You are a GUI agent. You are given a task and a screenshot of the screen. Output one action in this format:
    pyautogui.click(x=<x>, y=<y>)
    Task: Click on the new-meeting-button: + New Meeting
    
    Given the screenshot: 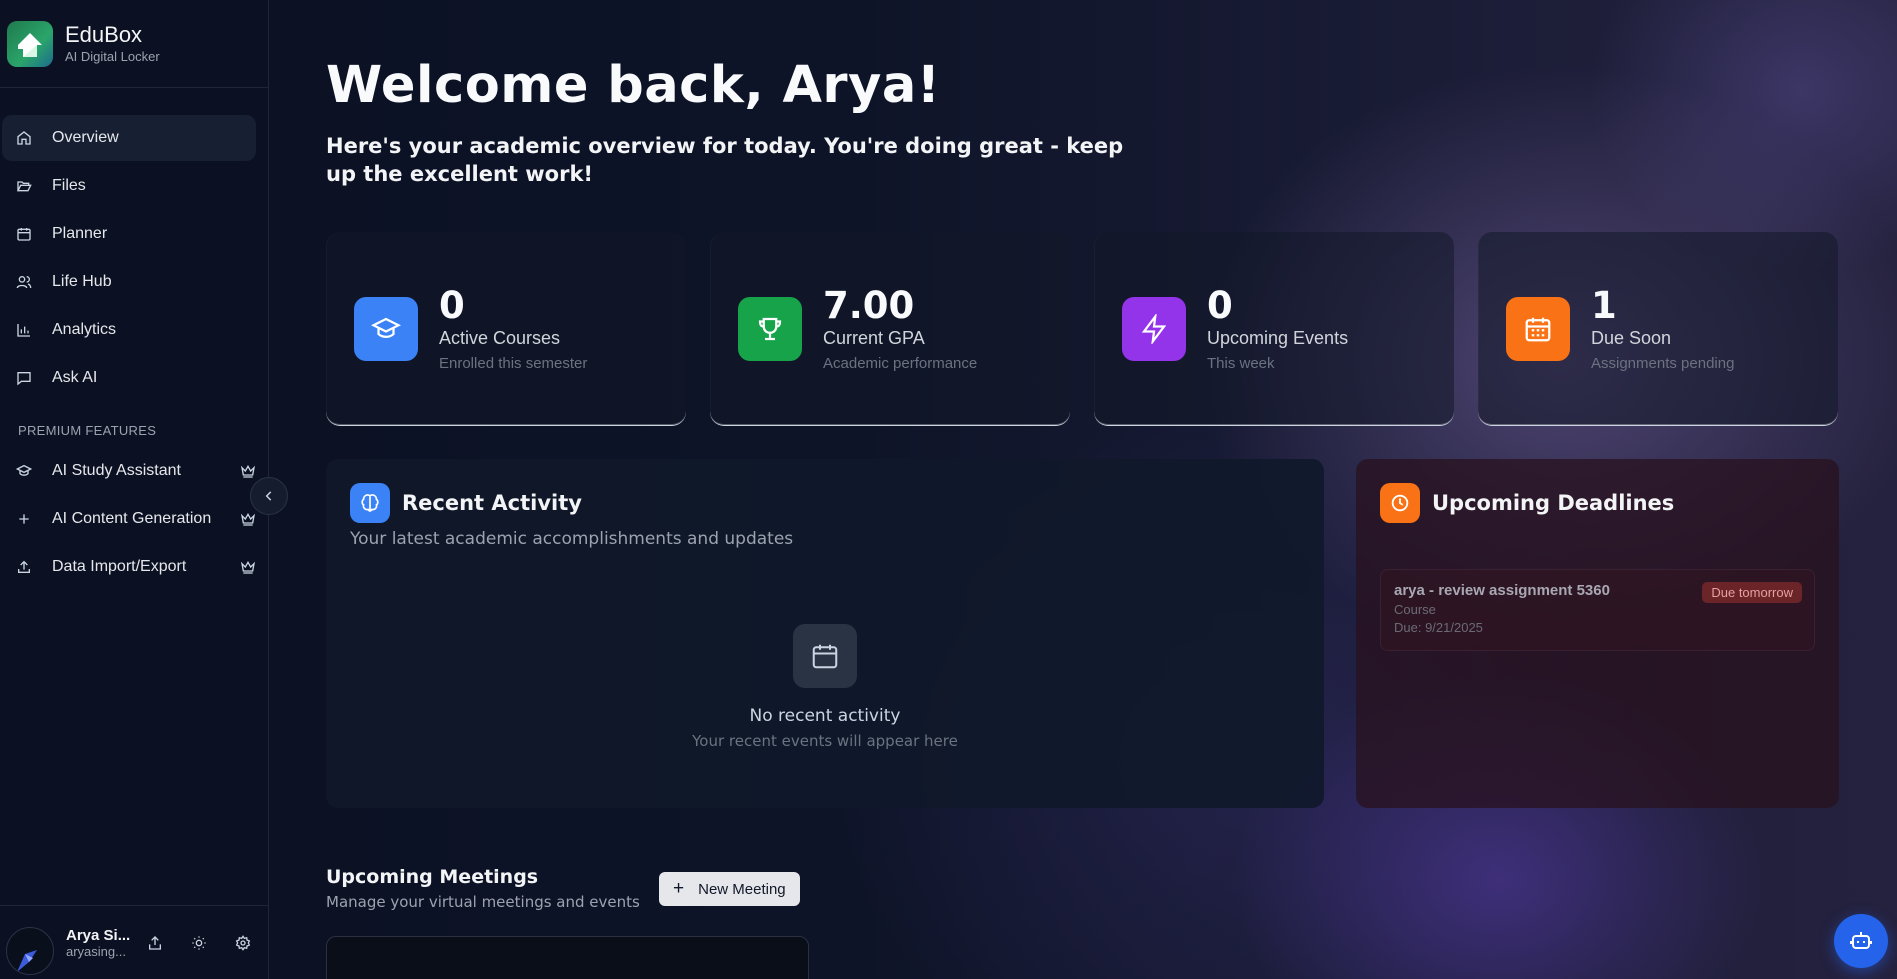 What is the action you would take?
    pyautogui.click(x=729, y=889)
    